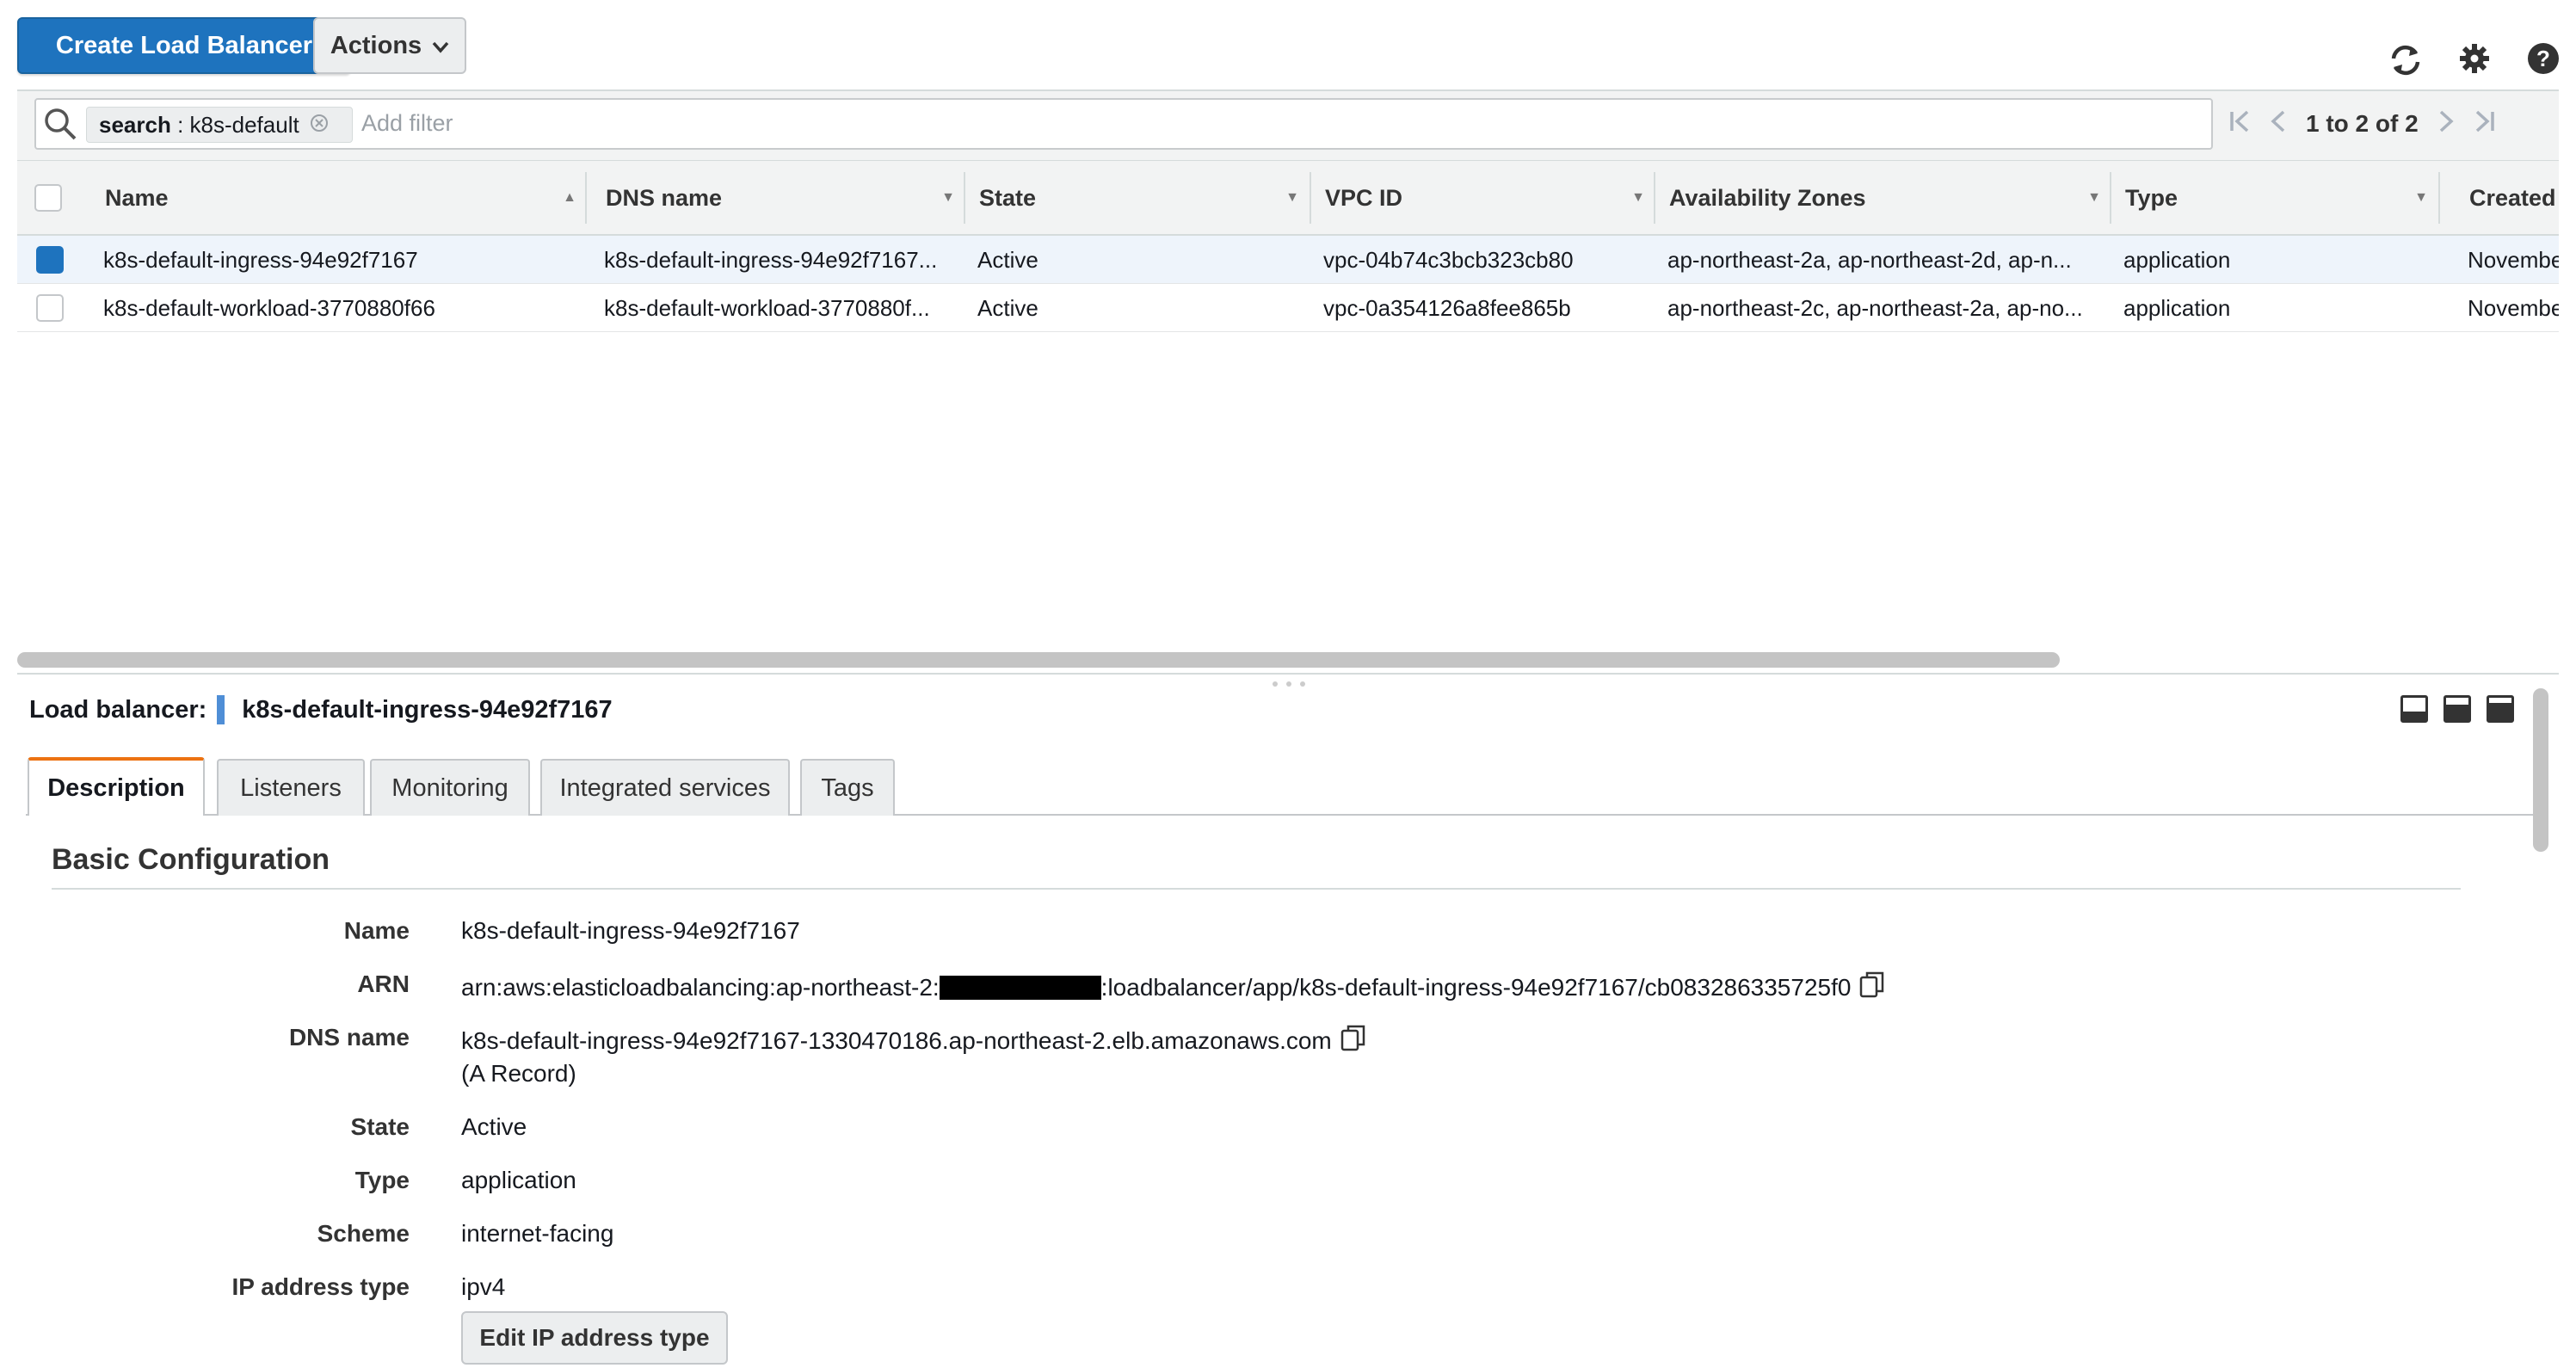  Describe the element at coordinates (847, 787) in the screenshot. I see `tab-tags: Tags` at that location.